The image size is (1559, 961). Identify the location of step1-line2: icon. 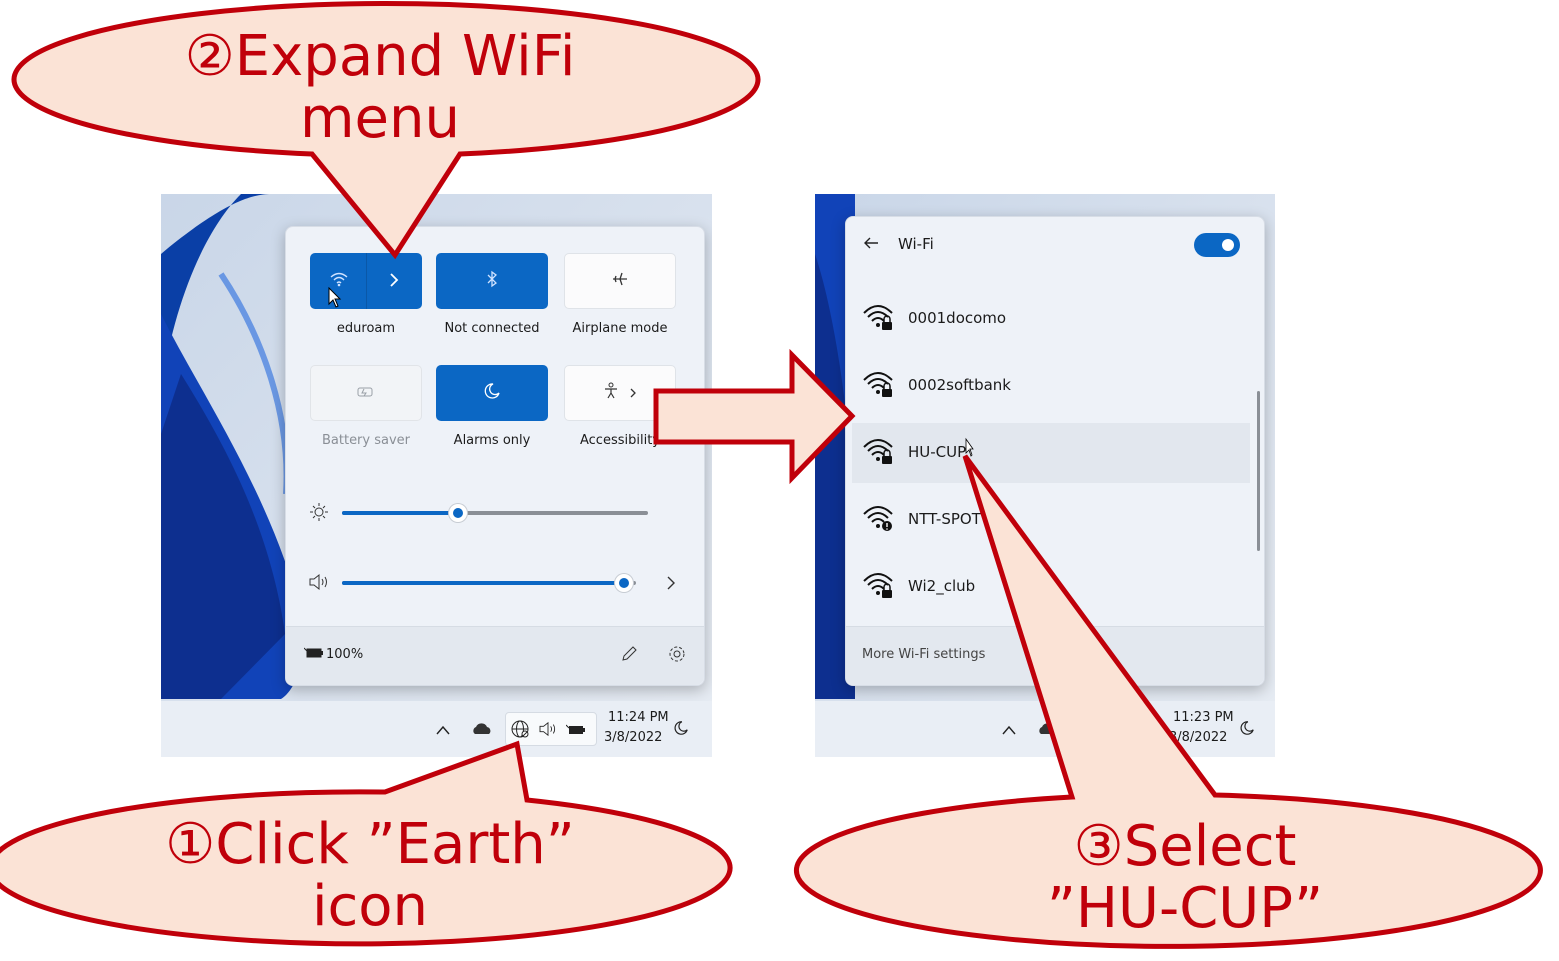
(370, 906).